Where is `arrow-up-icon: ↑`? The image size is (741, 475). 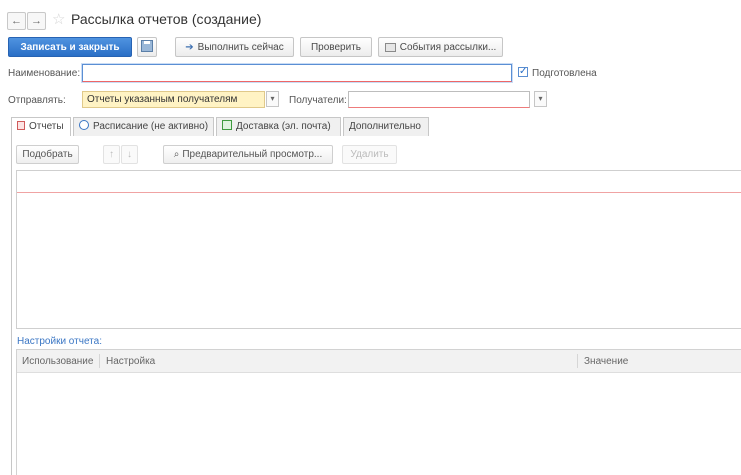
arrow-up-icon: ↑ is located at coordinates (111, 154).